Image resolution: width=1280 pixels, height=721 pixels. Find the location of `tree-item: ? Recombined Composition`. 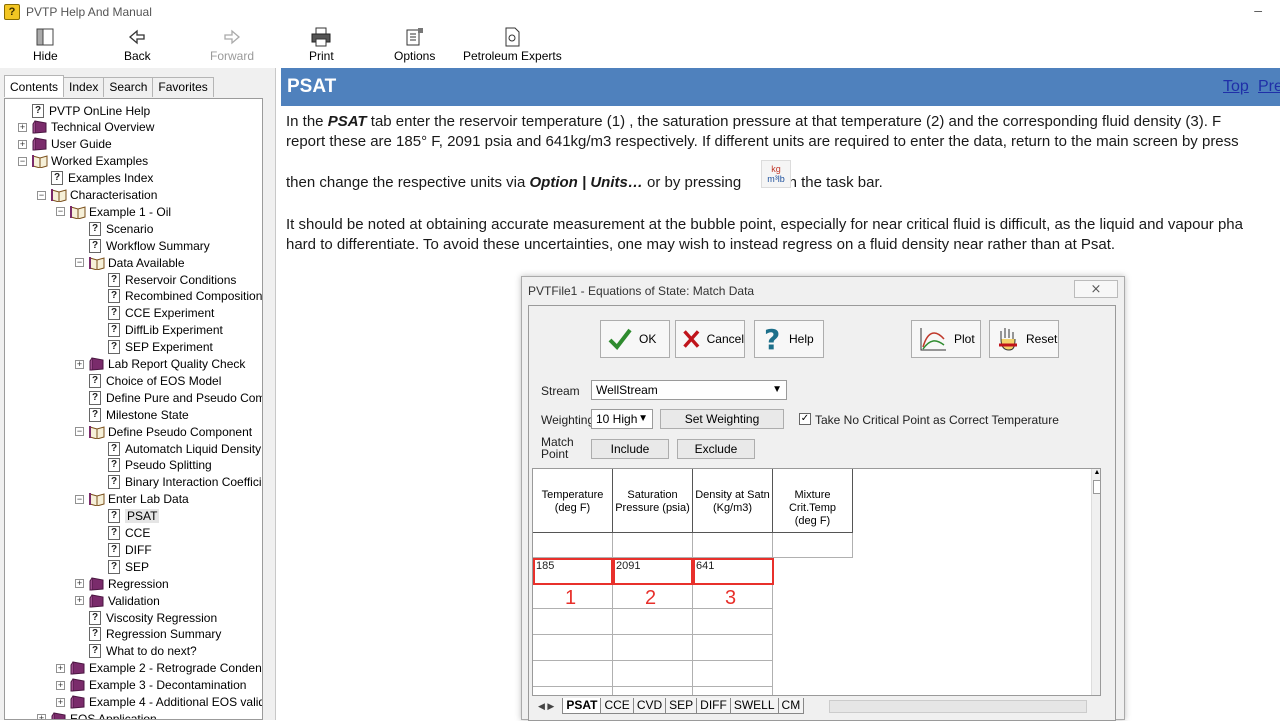

tree-item: ? Recombined Composition is located at coordinates (178, 296).